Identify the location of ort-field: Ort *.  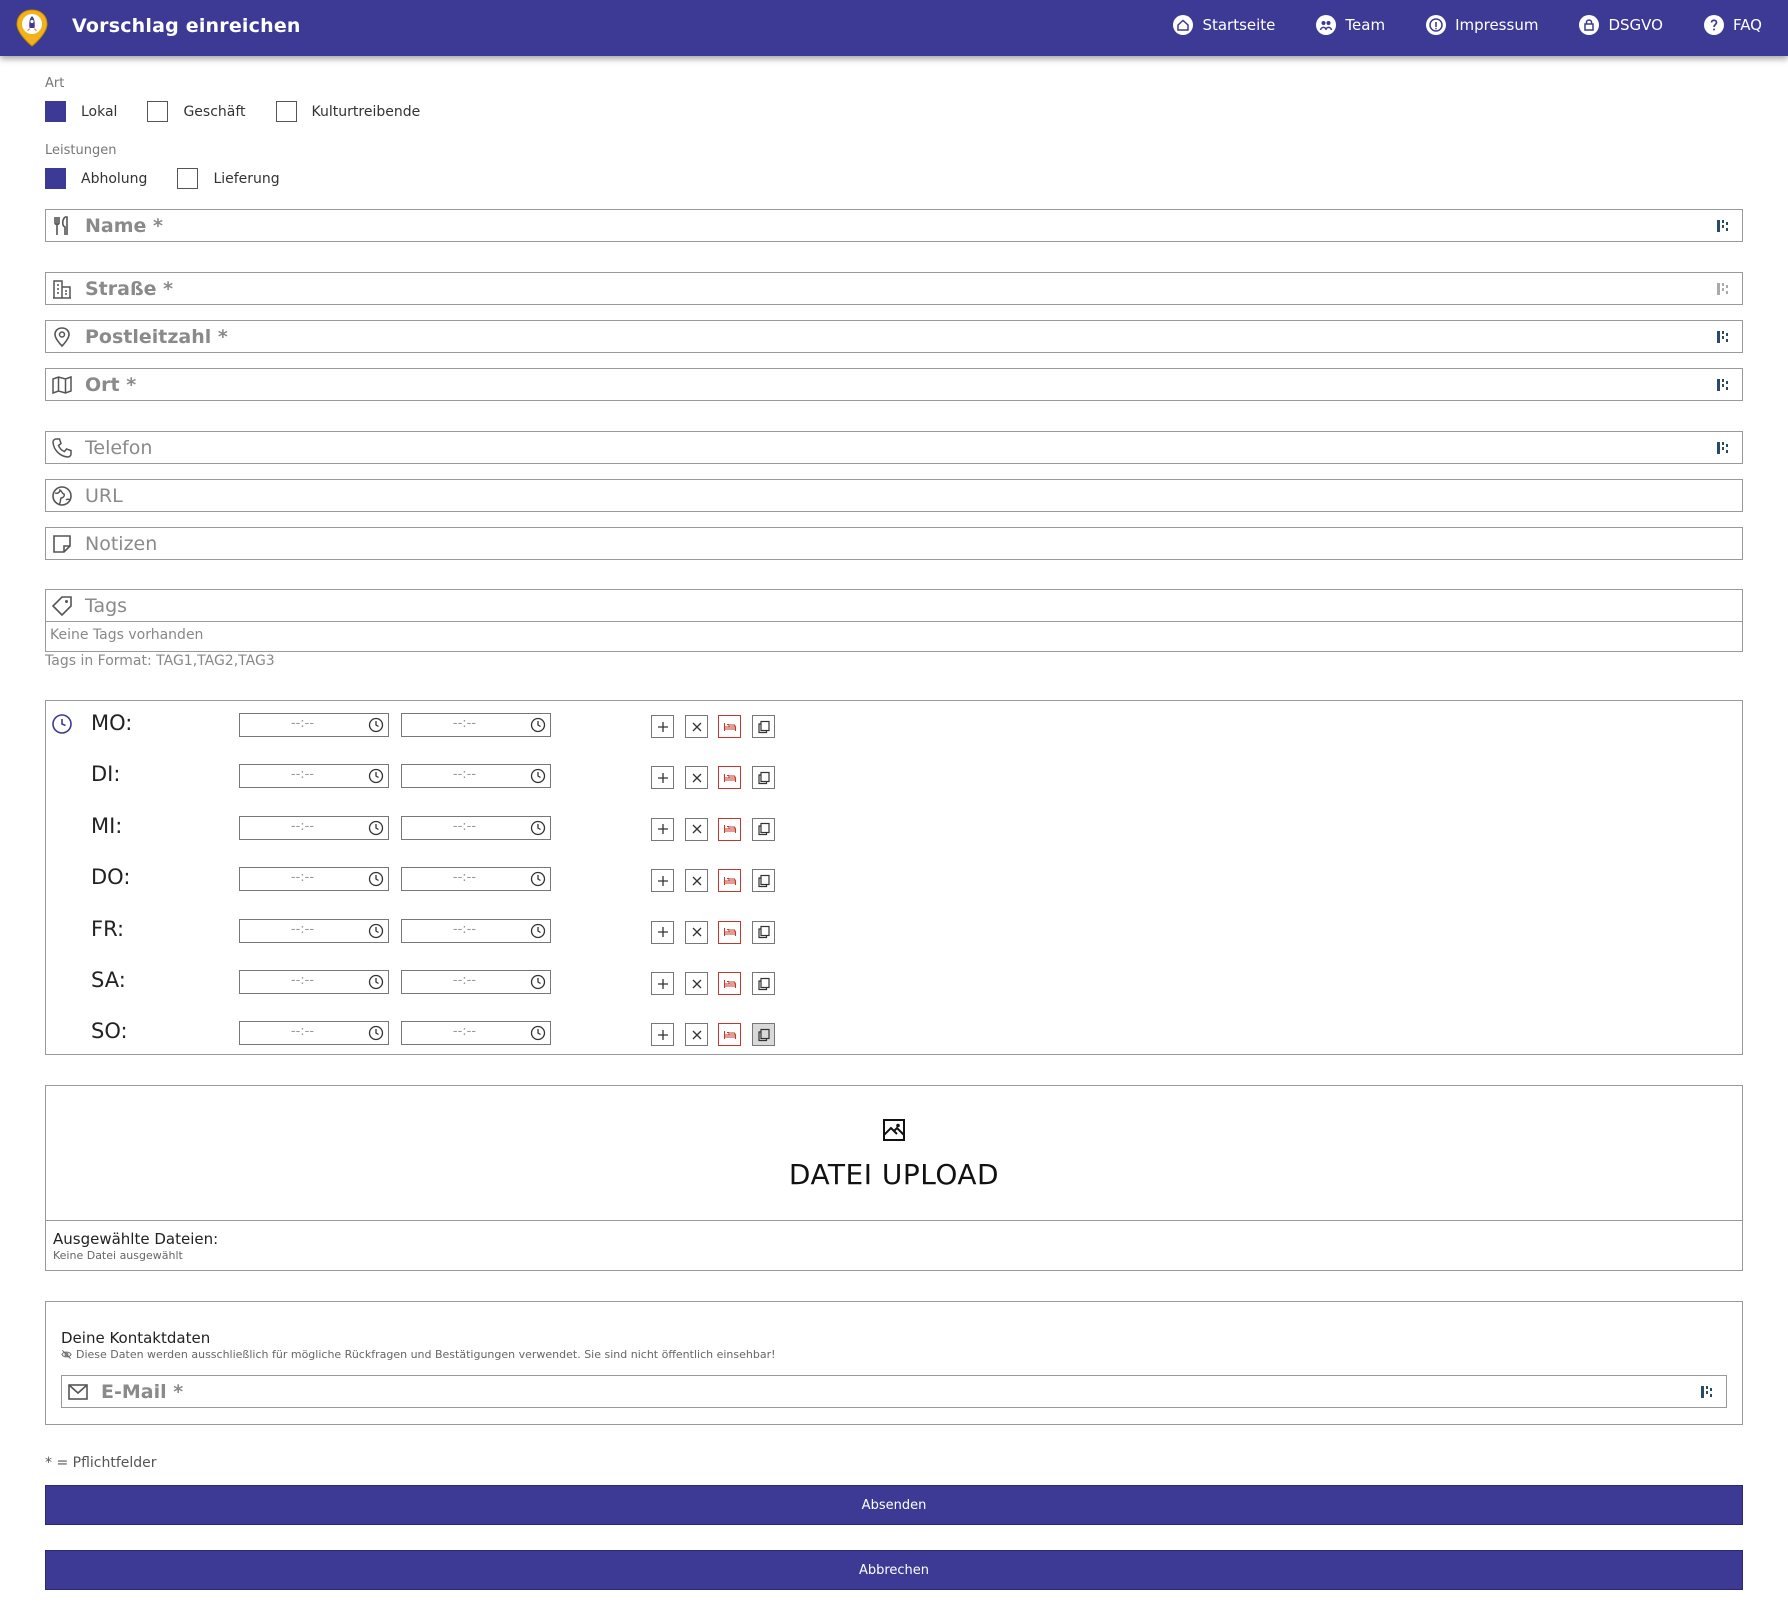
(894, 384).